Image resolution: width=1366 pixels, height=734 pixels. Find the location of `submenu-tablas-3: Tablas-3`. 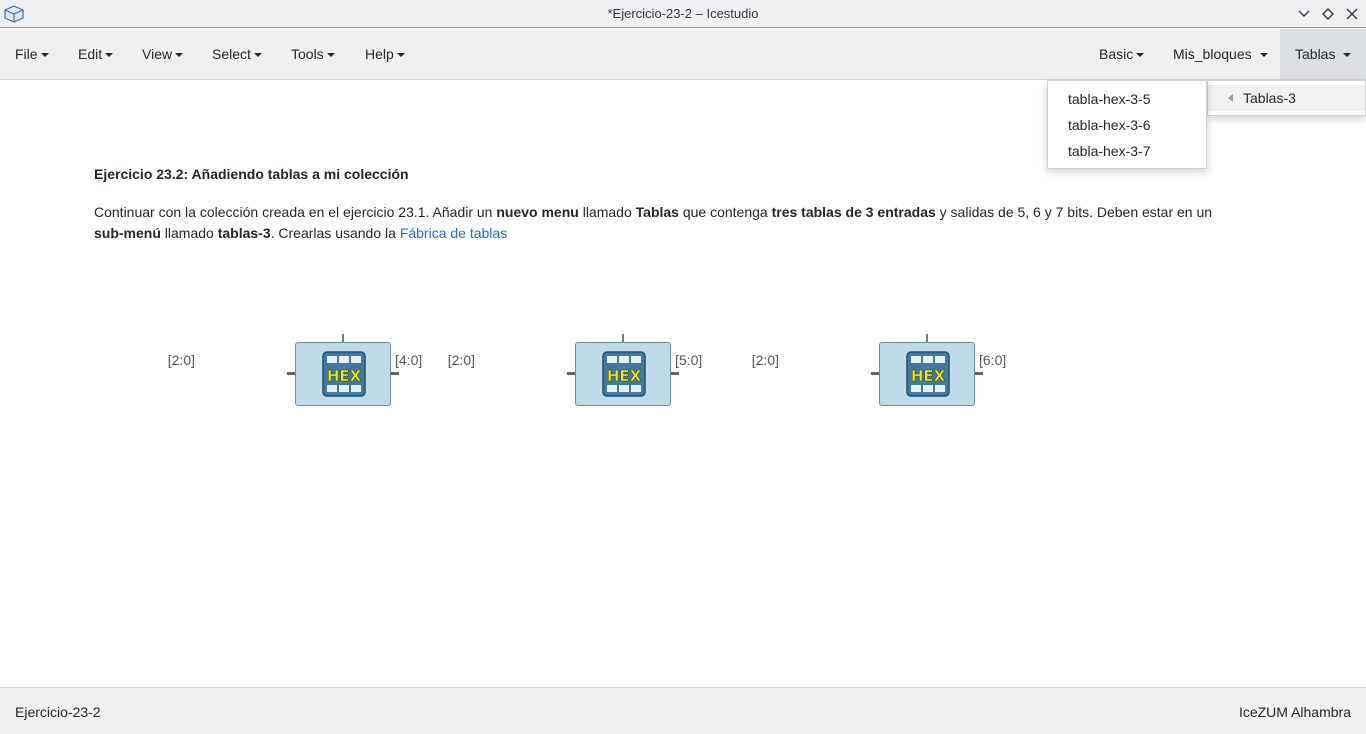

submenu-tablas-3: Tablas-3 is located at coordinates (1286, 98).